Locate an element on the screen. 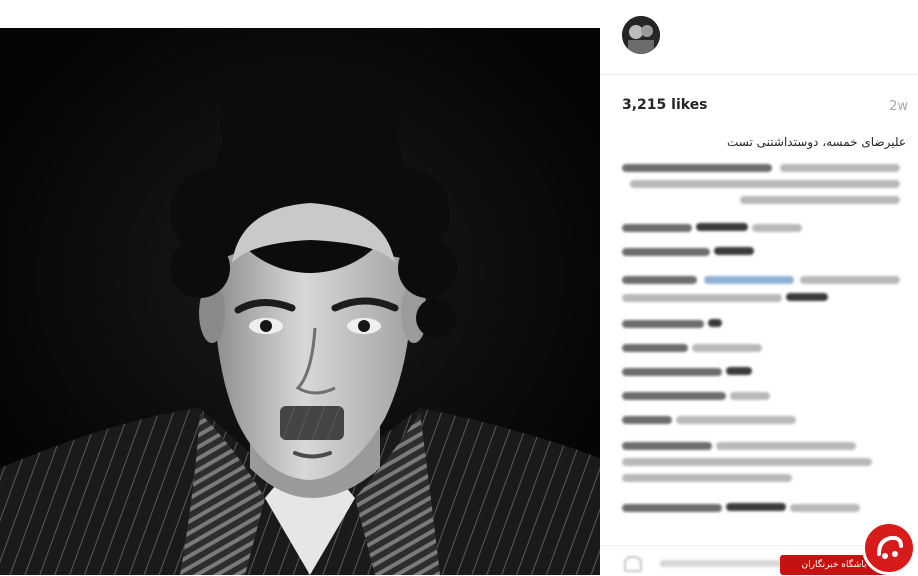 The height and width of the screenshot is (576, 918). add-comment-input is located at coordinates (725, 563).